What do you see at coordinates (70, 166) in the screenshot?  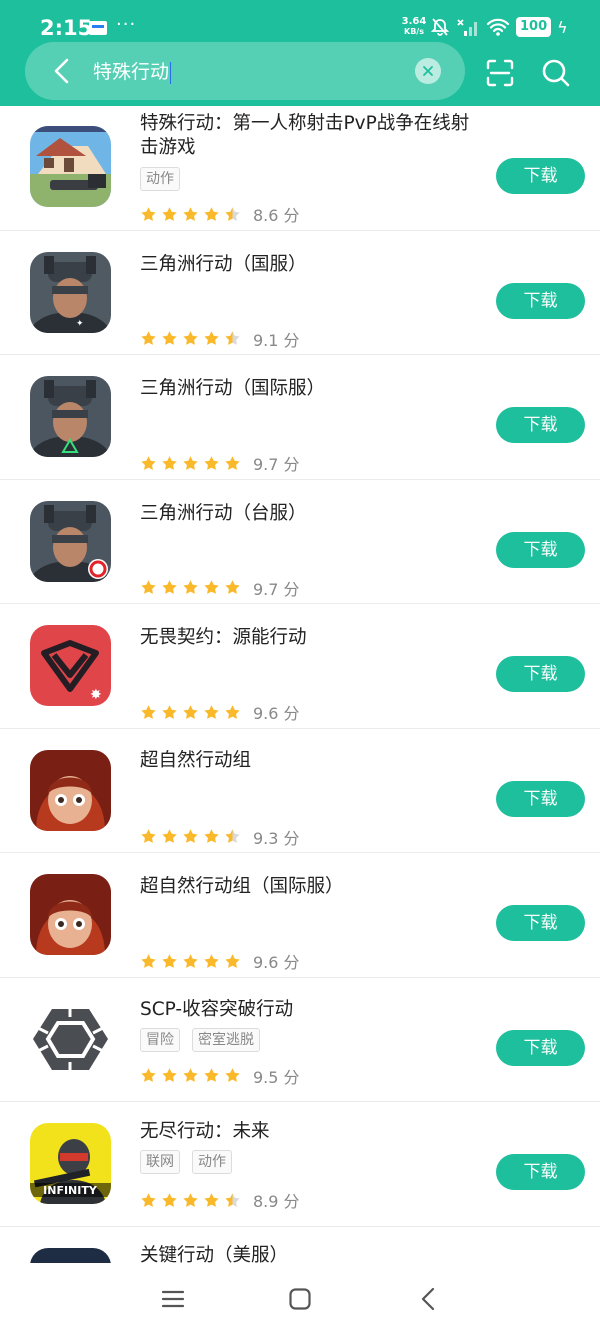 I see `app-icon-special-ops` at bounding box center [70, 166].